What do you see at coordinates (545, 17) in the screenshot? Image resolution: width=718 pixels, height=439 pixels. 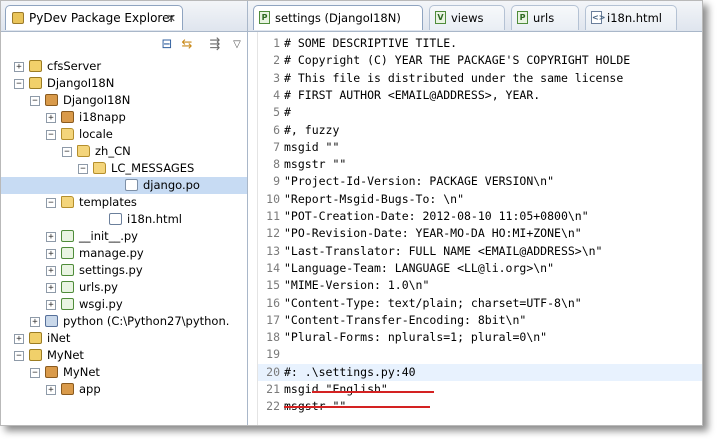 I see `editor-tab: Purls` at bounding box center [545, 17].